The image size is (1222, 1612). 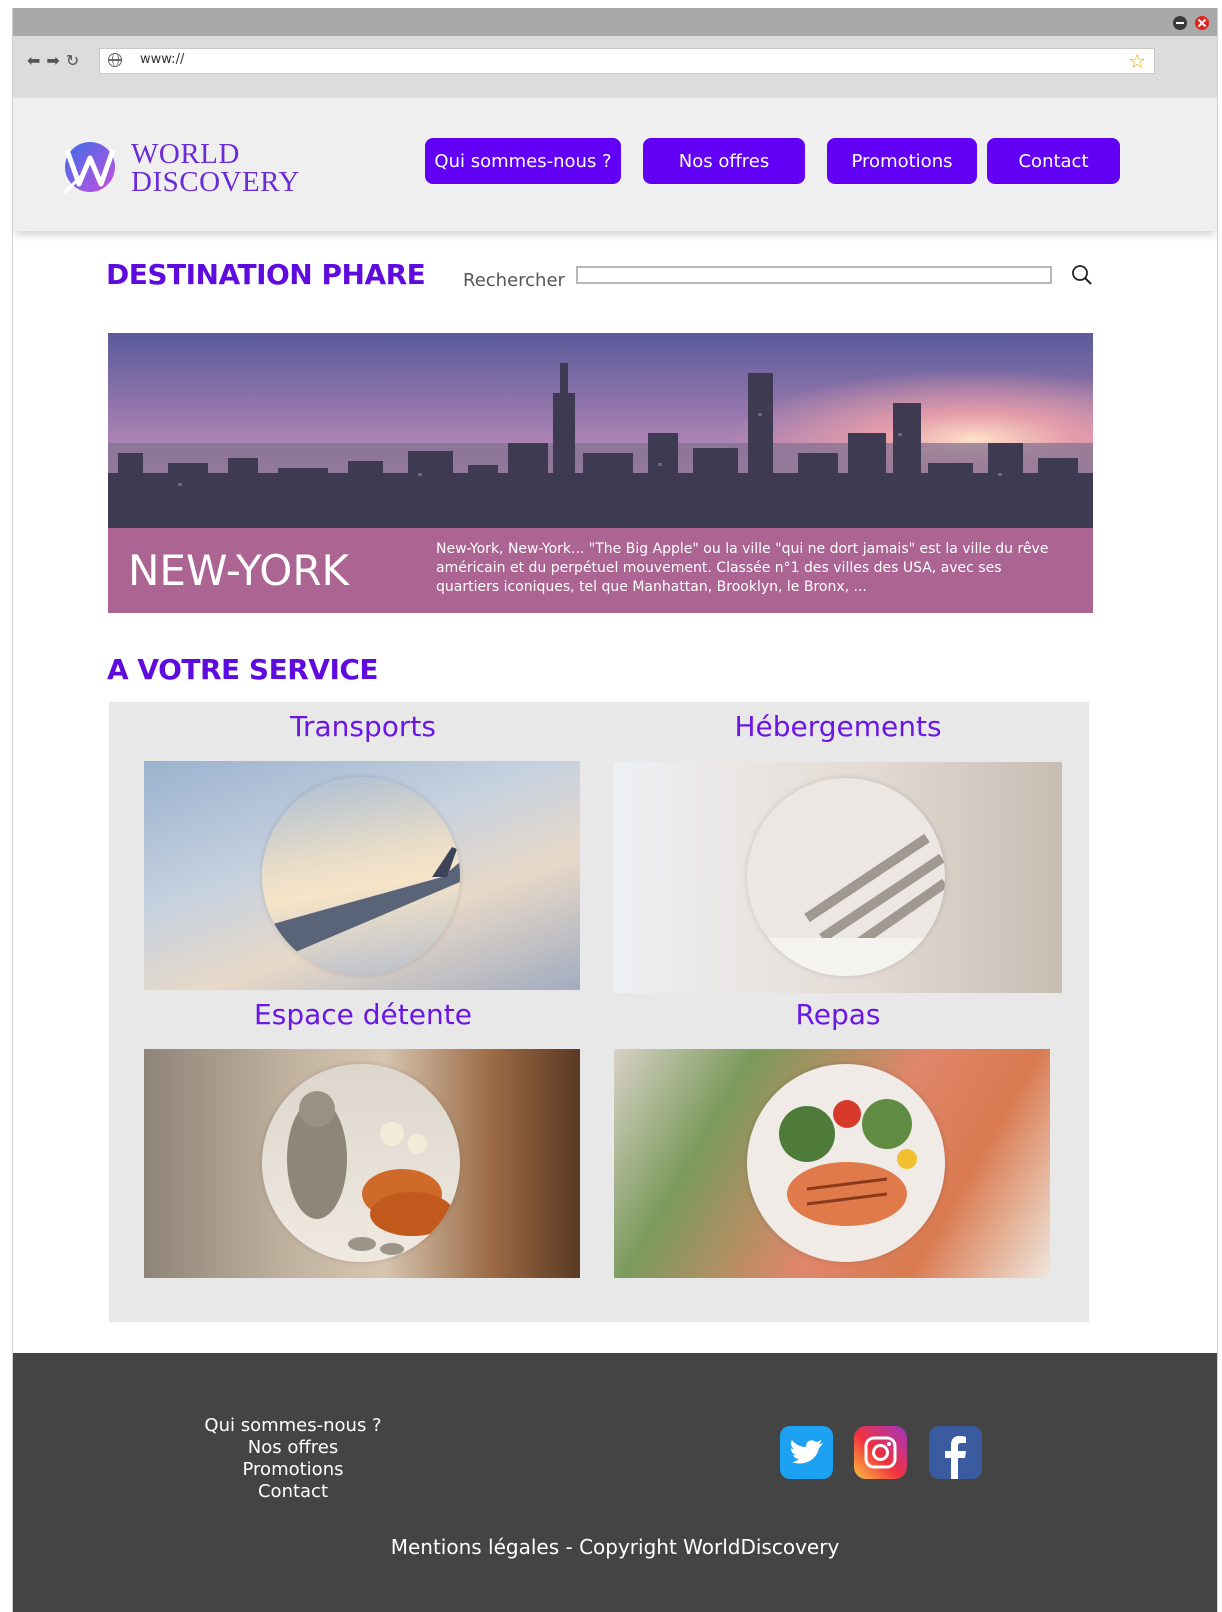 What do you see at coordinates (880, 1452) in the screenshot?
I see `instagram-icon` at bounding box center [880, 1452].